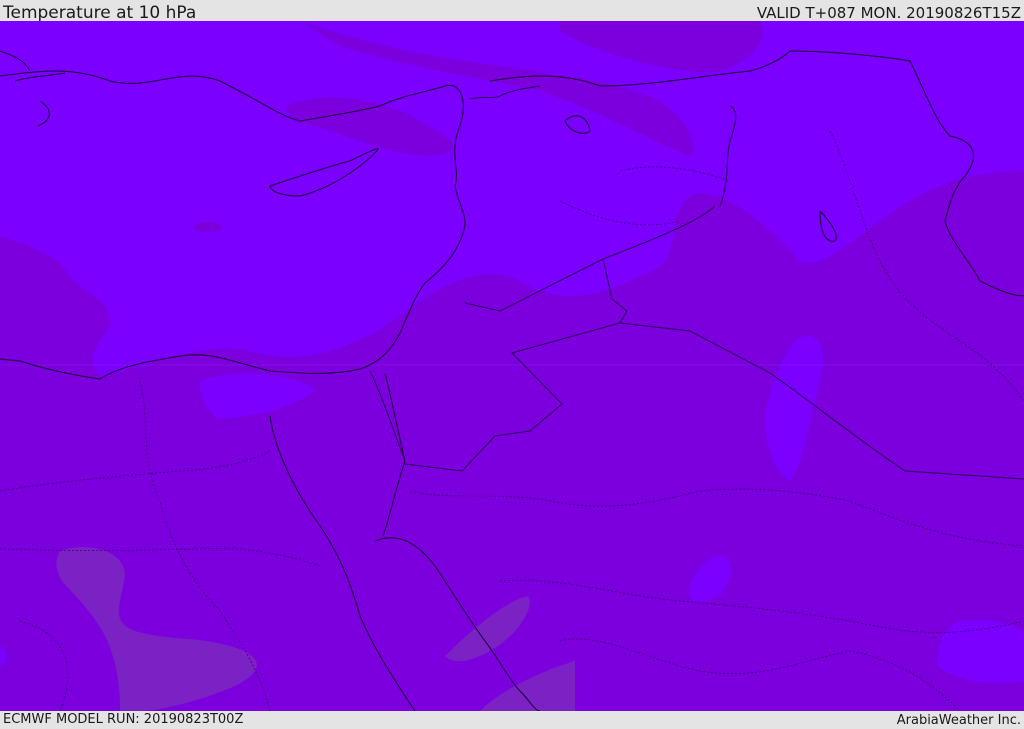 This screenshot has height=729, width=1024. I want to click on valid-time: VALID T+087 MON. 20190826T15Z, so click(888, 13).